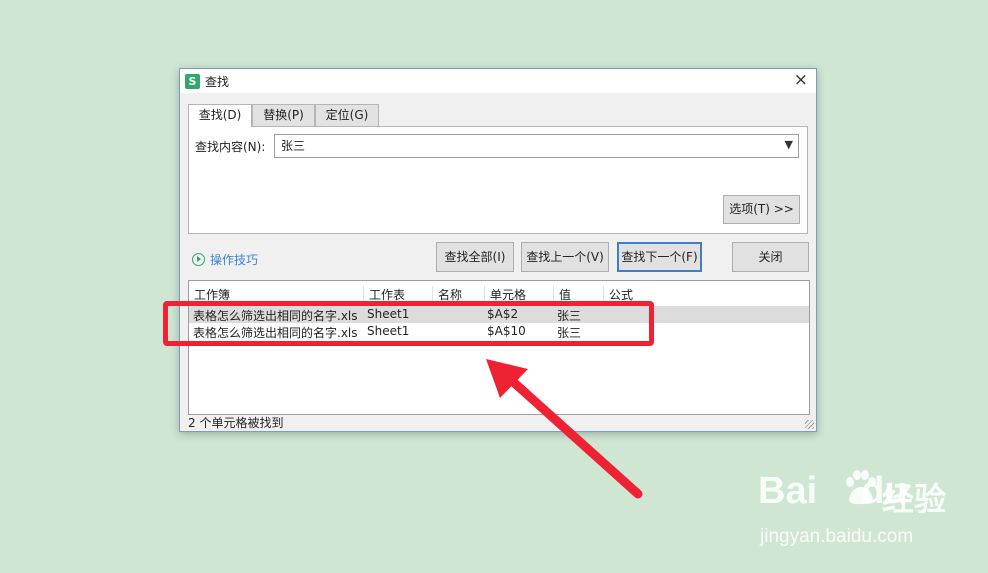  What do you see at coordinates (574, 436) in the screenshot?
I see `arrow-shaft` at bounding box center [574, 436].